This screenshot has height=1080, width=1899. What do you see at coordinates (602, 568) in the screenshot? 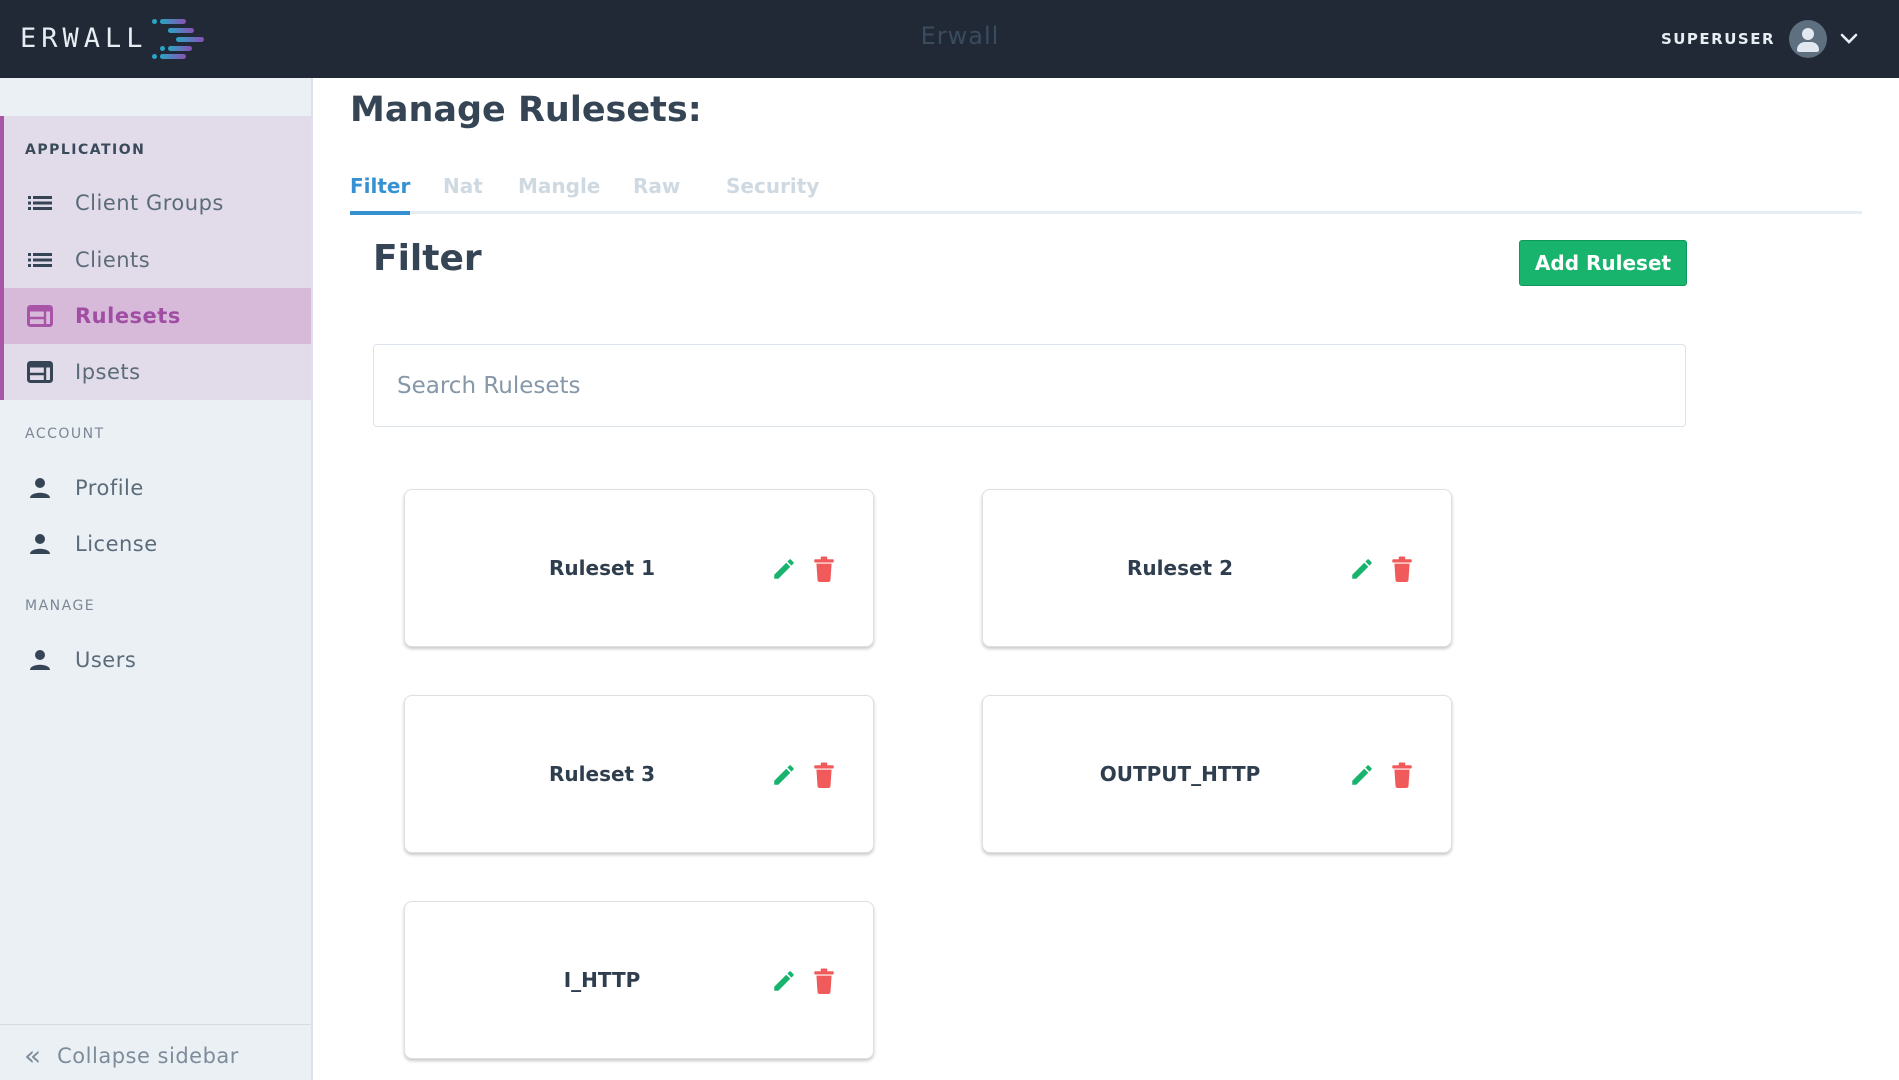
I see `ruleset-name: Ruleset 1` at bounding box center [602, 568].